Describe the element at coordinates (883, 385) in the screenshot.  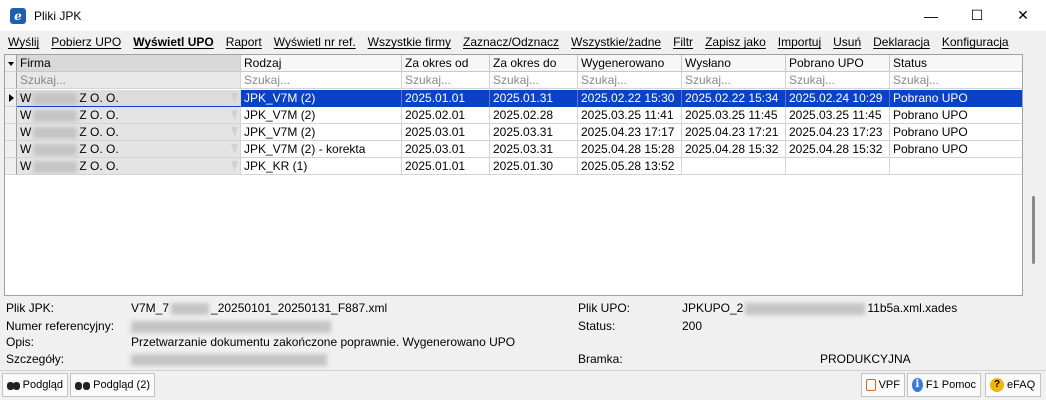
I see `vpf-button: VPF` at that location.